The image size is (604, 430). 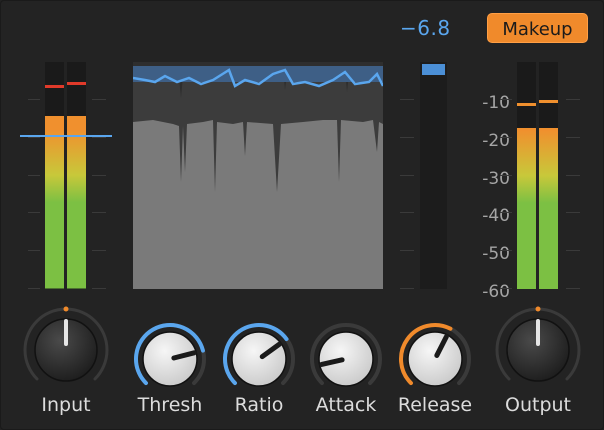 I want to click on knob-attack, so click(x=346, y=359).